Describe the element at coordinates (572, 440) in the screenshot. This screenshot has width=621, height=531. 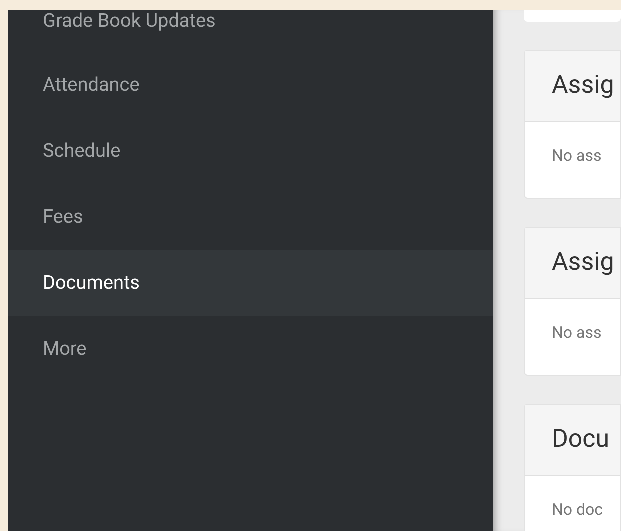
I see `card-title: Docu` at that location.